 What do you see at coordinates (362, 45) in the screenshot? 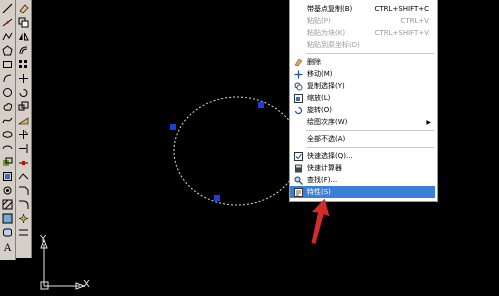
I see `menu-item-paste-orig: 粘贴到原坐标(D)` at bounding box center [362, 45].